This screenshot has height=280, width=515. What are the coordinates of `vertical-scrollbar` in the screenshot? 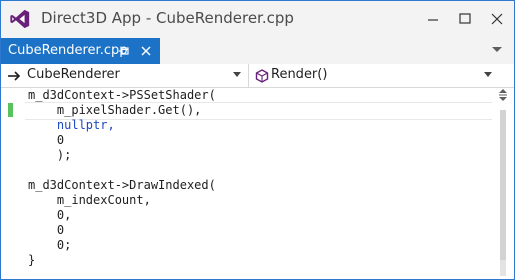 It's located at (503, 183).